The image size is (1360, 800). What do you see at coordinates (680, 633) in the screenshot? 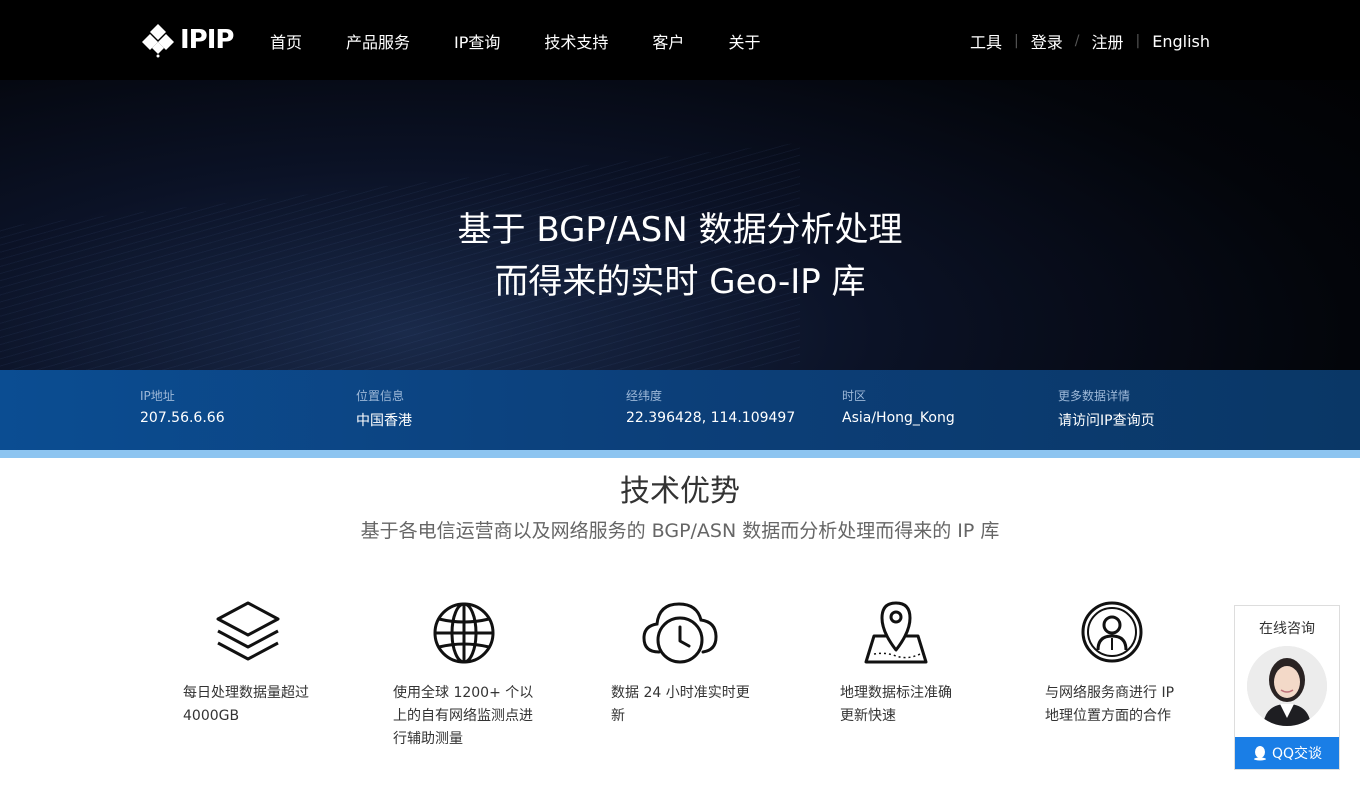
I see `cloud-clock-icon` at bounding box center [680, 633].